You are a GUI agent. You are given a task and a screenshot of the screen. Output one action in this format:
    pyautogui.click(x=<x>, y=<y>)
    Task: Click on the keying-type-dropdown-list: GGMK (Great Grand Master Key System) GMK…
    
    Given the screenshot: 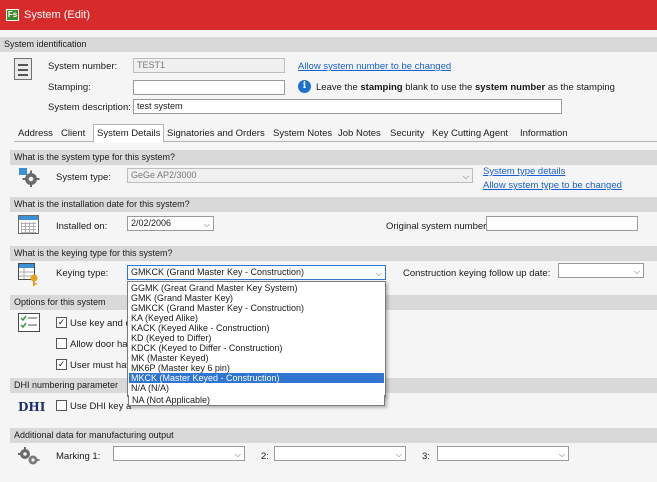 What is the action you would take?
    pyautogui.click(x=256, y=339)
    